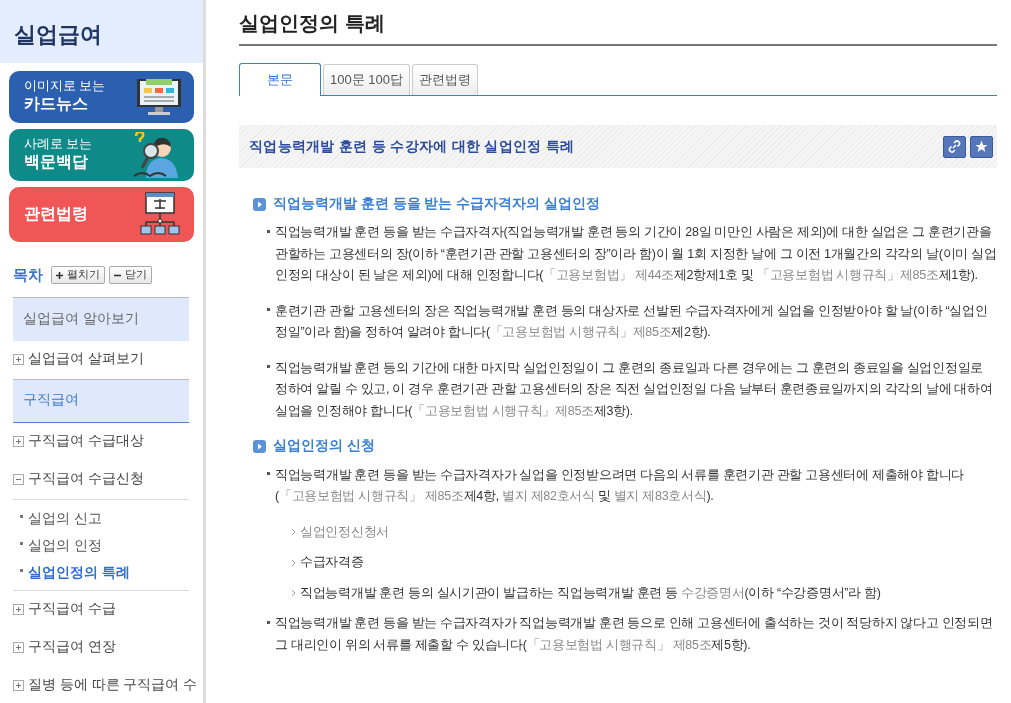 The image size is (1011, 703). Describe the element at coordinates (130, 275) in the screenshot. I see `collapse-all-button: 닫기` at that location.